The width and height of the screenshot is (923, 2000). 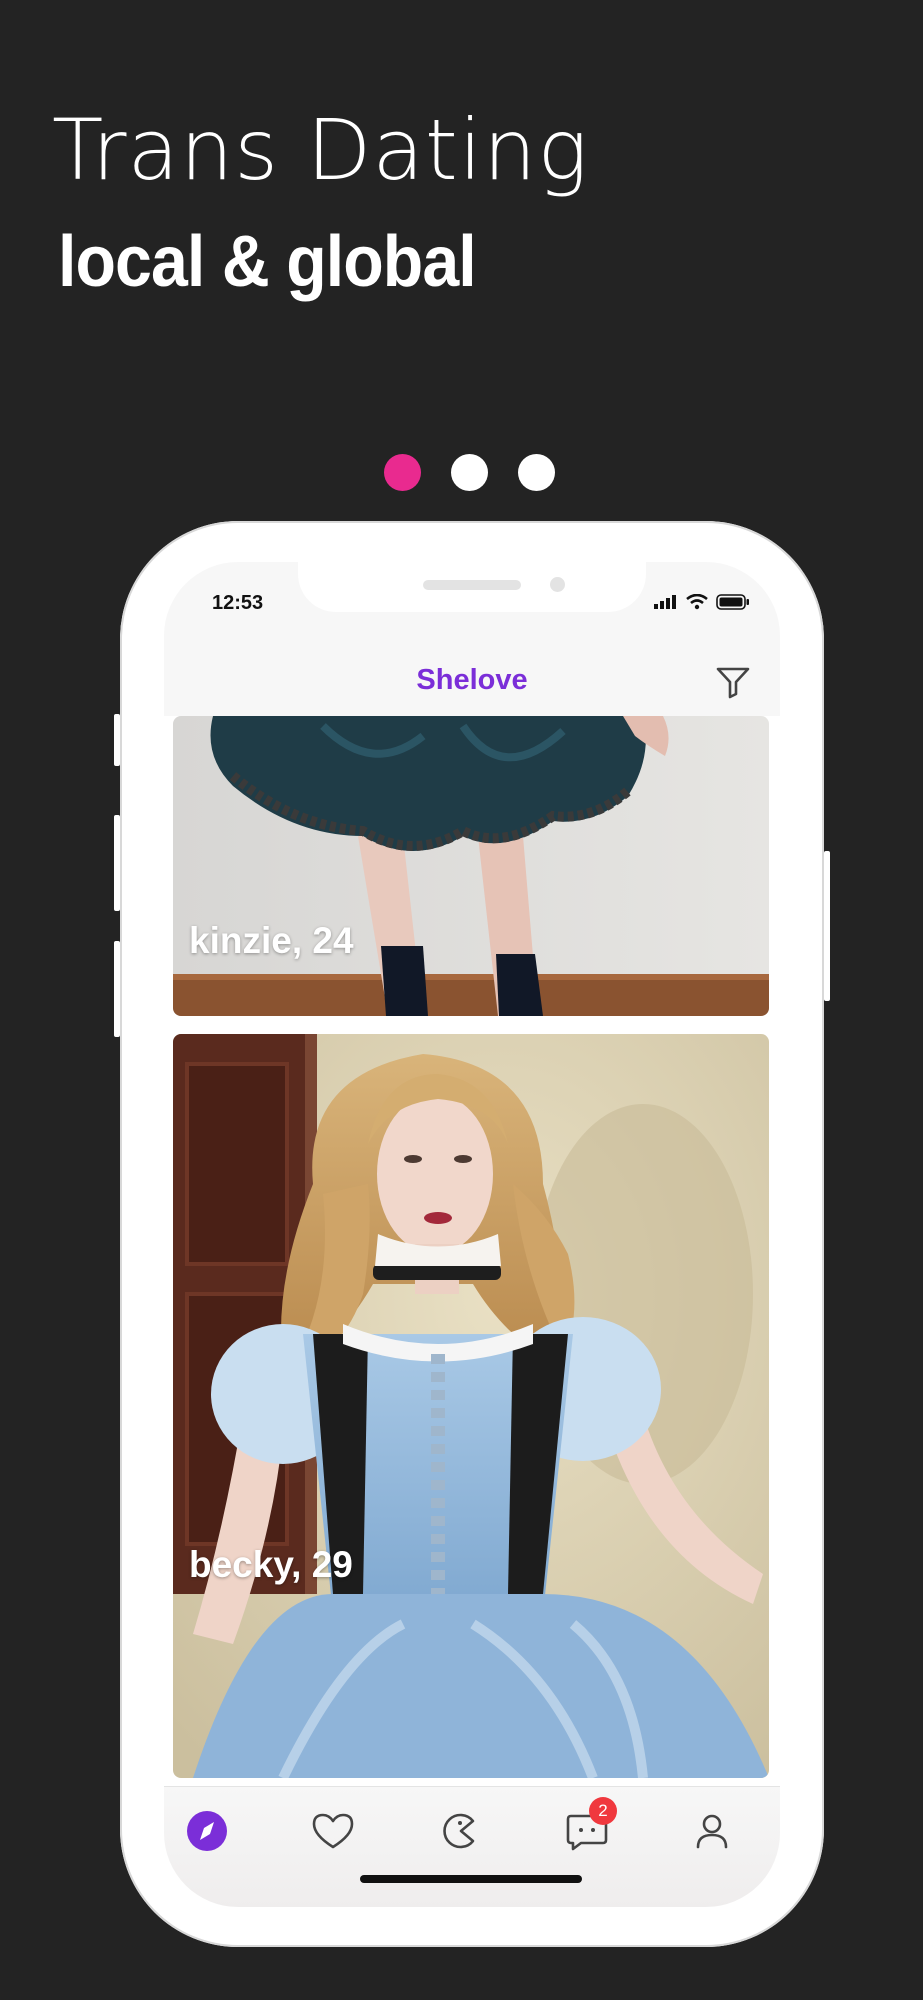 I want to click on front-camera, so click(x=557, y=584).